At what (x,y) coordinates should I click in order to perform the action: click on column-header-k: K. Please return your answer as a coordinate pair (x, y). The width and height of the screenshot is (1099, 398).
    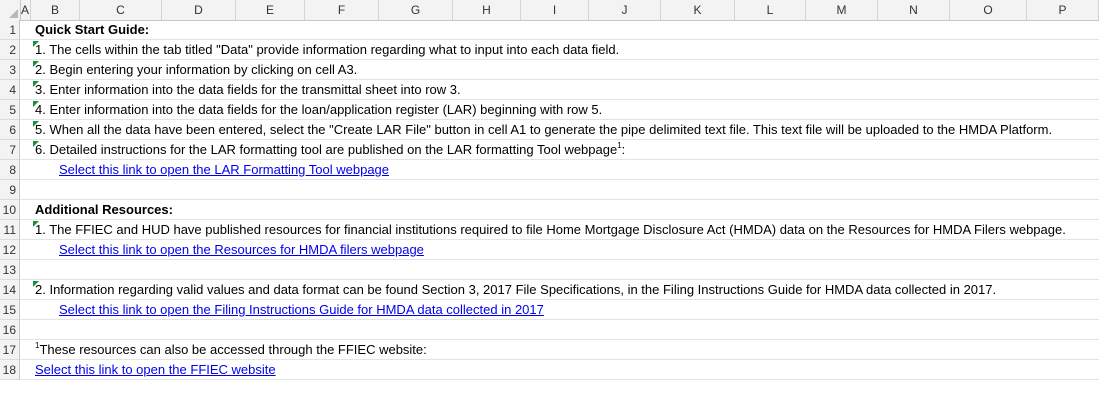
    Looking at the image, I should click on (698, 10).